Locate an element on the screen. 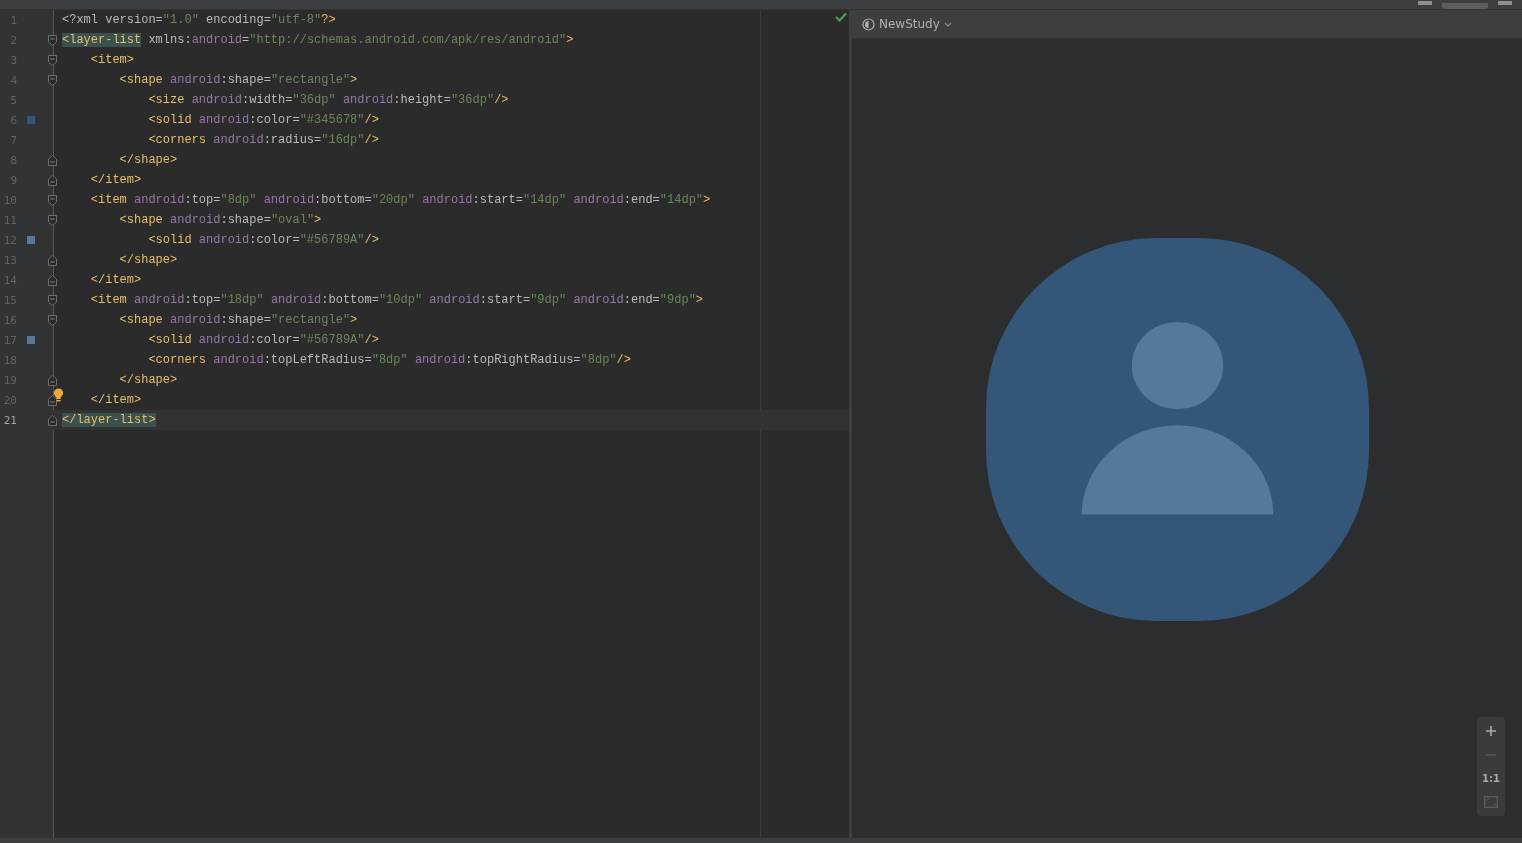 The width and height of the screenshot is (1522, 843). device-dropdown: NewStudy is located at coordinates (907, 24).